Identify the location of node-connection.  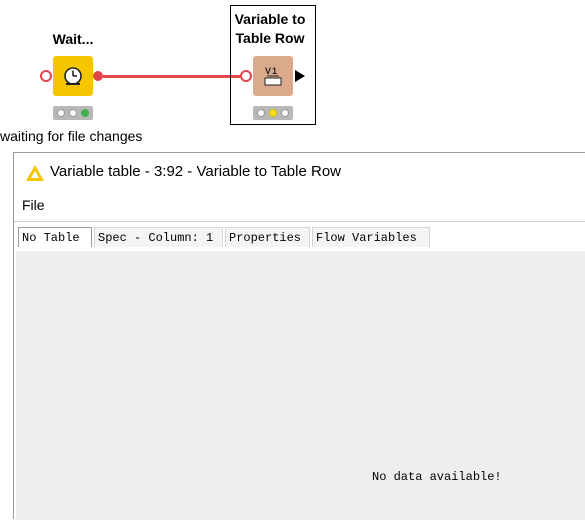
(172, 76).